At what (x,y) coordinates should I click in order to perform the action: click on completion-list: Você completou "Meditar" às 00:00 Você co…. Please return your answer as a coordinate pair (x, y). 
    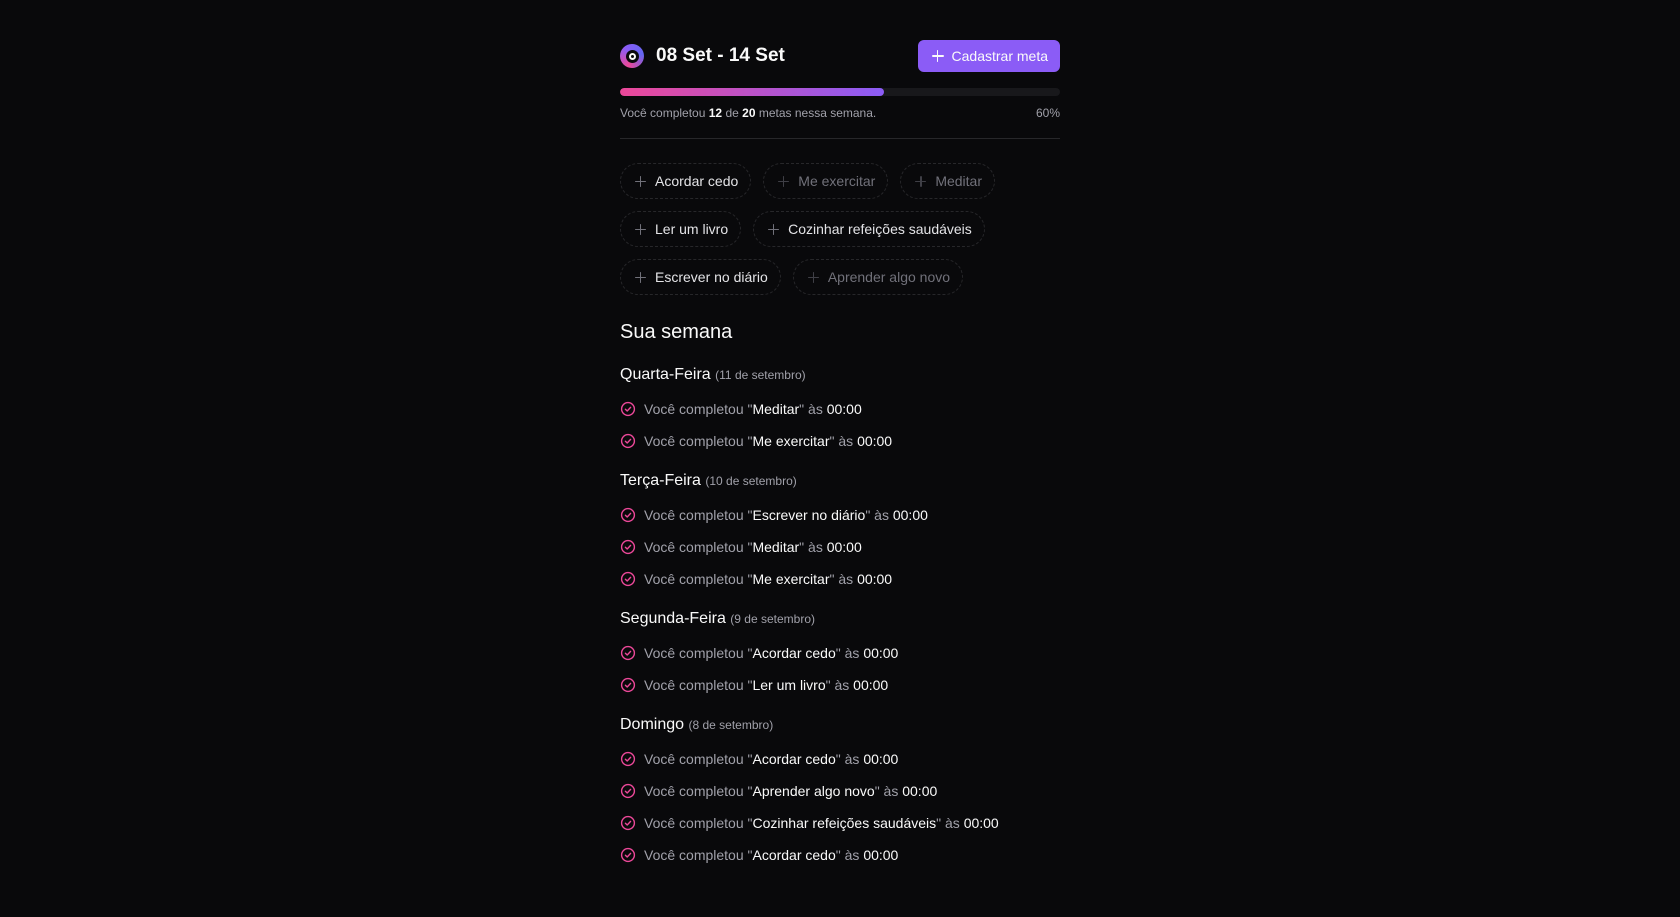
    Looking at the image, I should click on (840, 425).